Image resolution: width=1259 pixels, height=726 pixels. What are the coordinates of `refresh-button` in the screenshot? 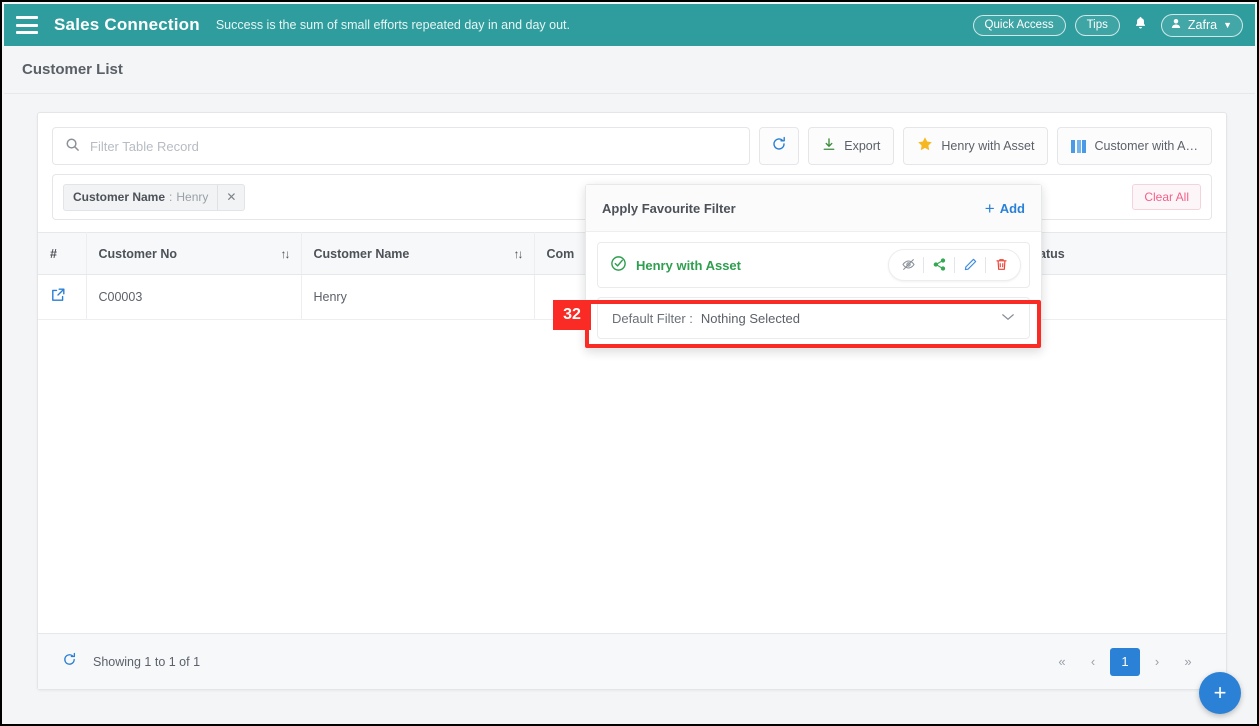 It's located at (779, 146).